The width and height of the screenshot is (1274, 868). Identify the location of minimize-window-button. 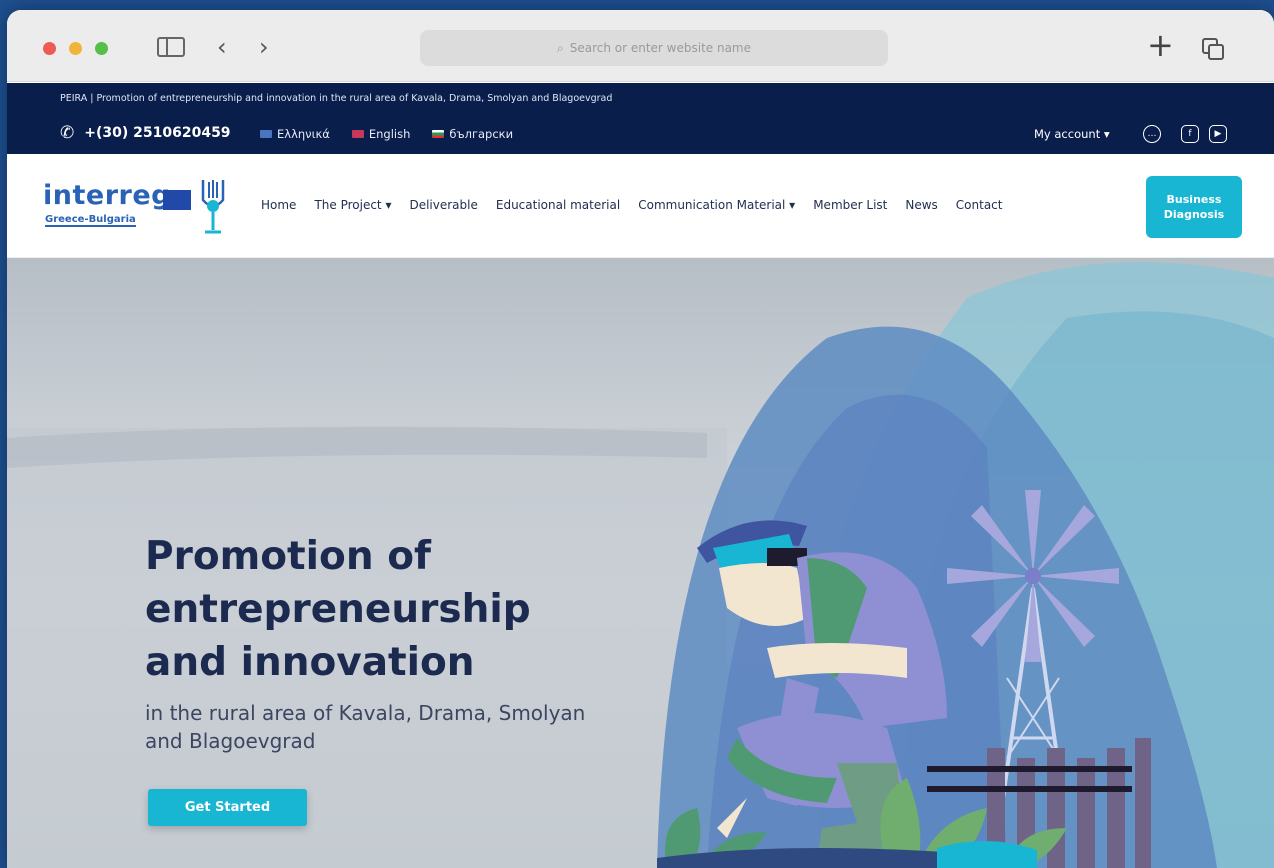
(75, 48).